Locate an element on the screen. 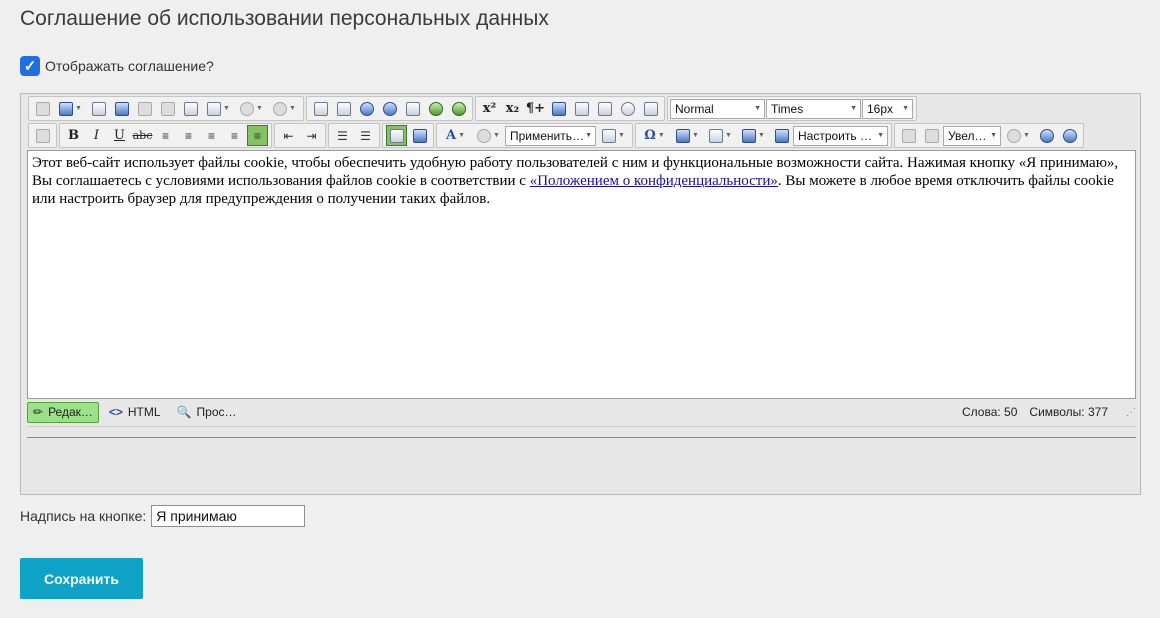 Image resolution: width=1160 pixels, height=618 pixels. media-icon is located at coordinates (389, 108).